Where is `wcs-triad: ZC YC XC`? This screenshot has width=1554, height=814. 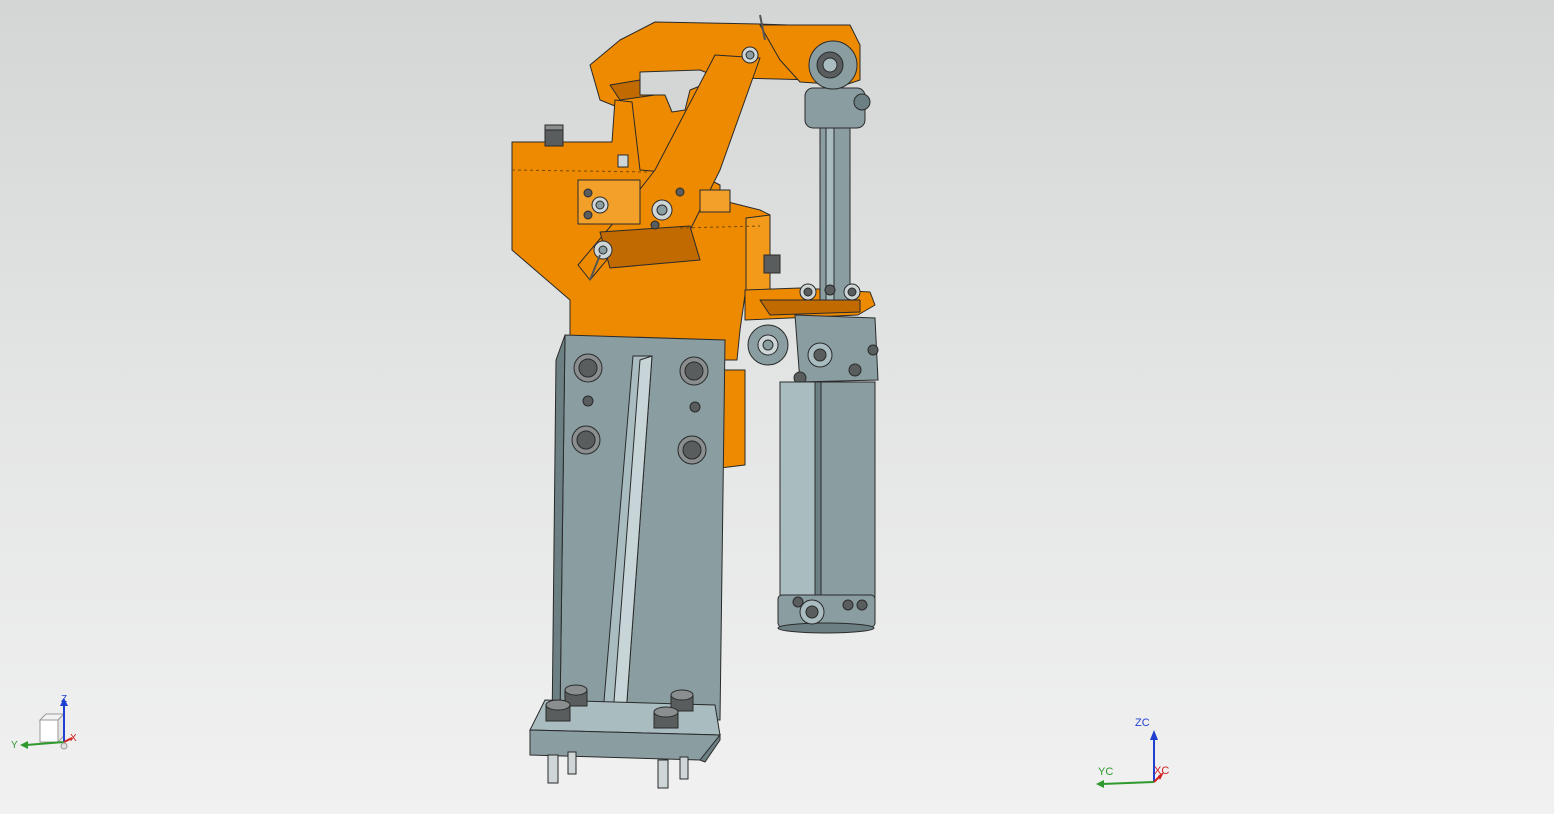
wcs-triad: ZC YC XC is located at coordinates (1135, 752).